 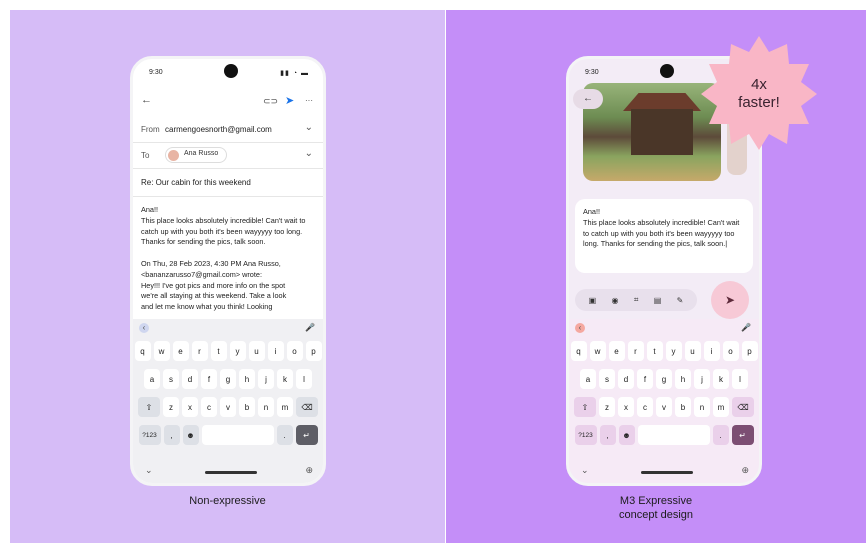 I want to click on attach-icon: ⊂⊃, so click(x=270, y=101).